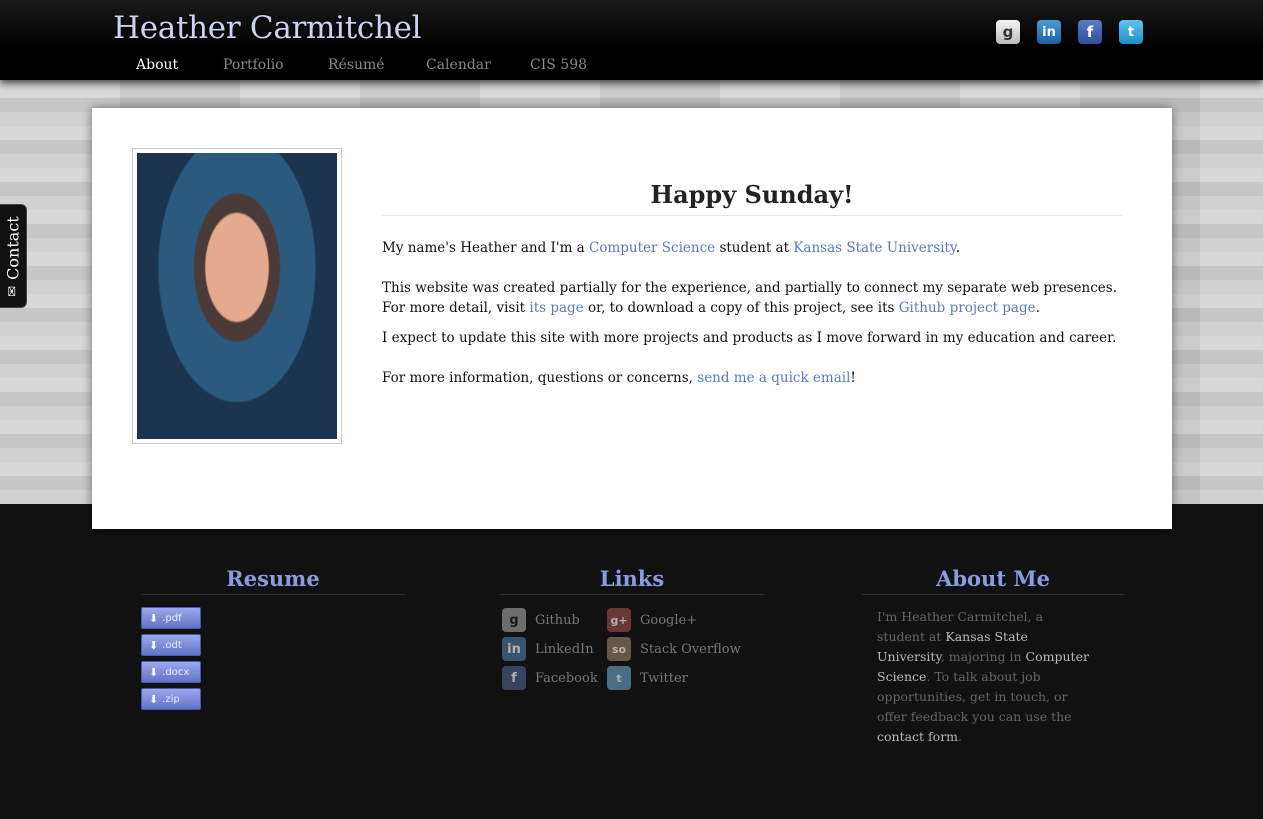  I want to click on profile-photo-frame, so click(237, 296).